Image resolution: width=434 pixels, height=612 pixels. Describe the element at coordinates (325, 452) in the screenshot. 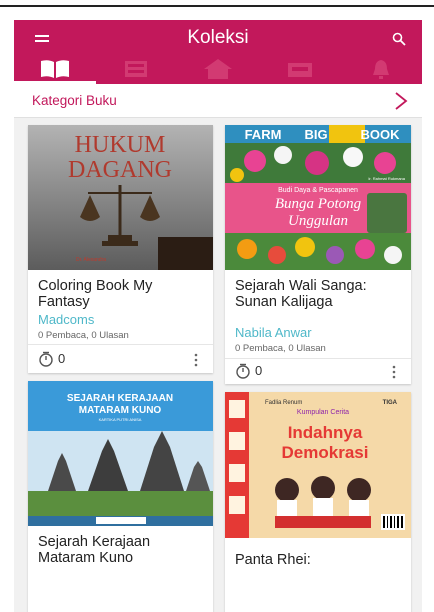

I see `cover-title-line2: Demokrasi` at that location.